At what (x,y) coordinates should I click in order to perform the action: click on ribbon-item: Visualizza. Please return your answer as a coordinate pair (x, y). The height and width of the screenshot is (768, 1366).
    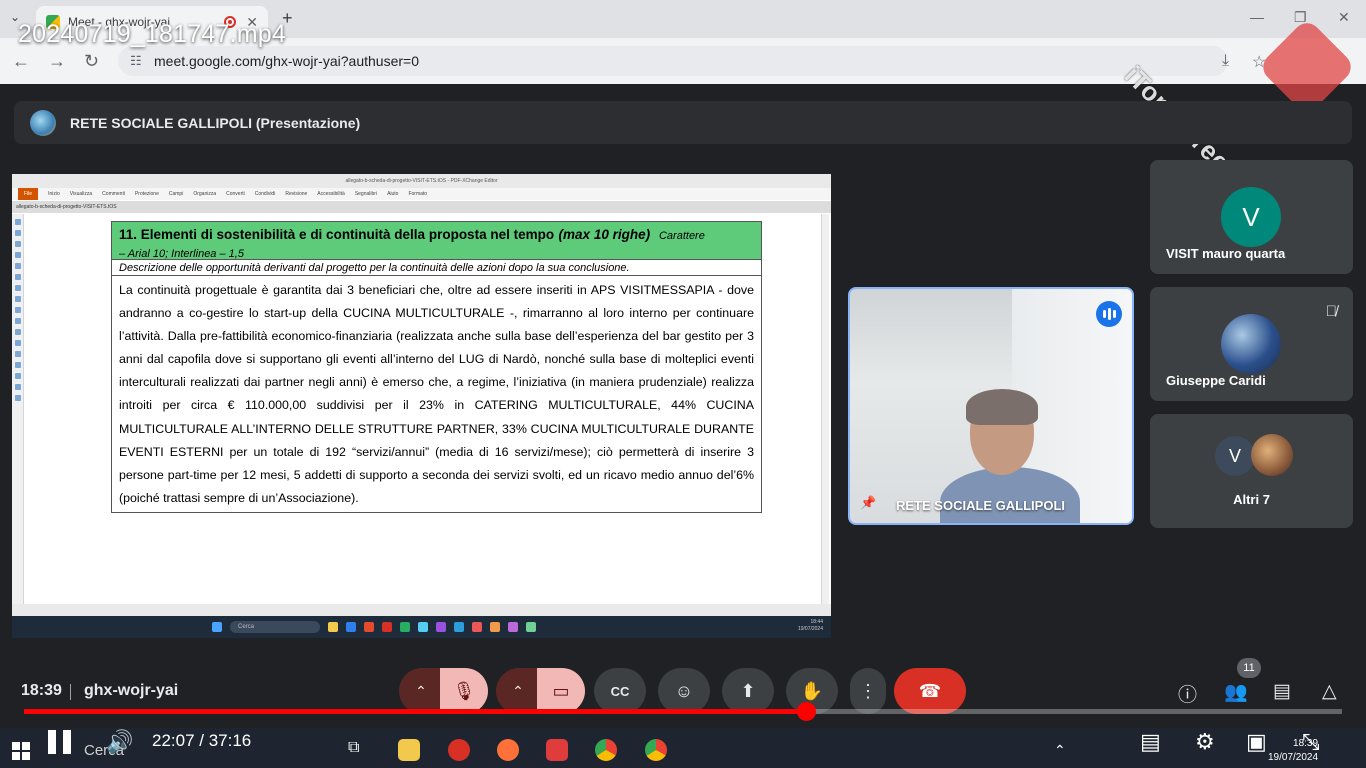
    Looking at the image, I should click on (81, 194).